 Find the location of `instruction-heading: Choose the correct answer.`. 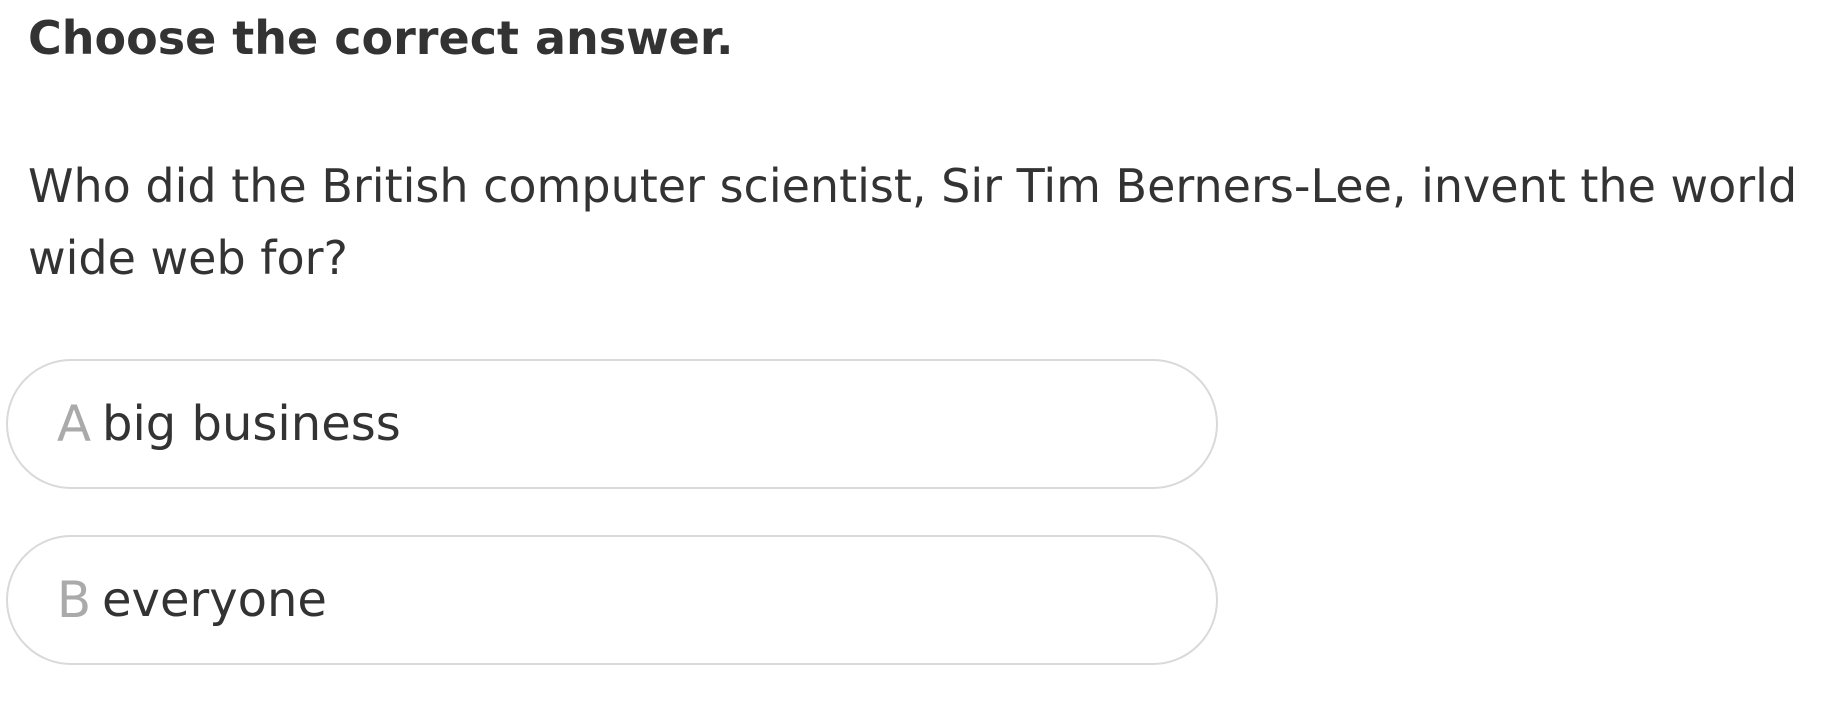

instruction-heading: Choose the correct answer. is located at coordinates (381, 38).